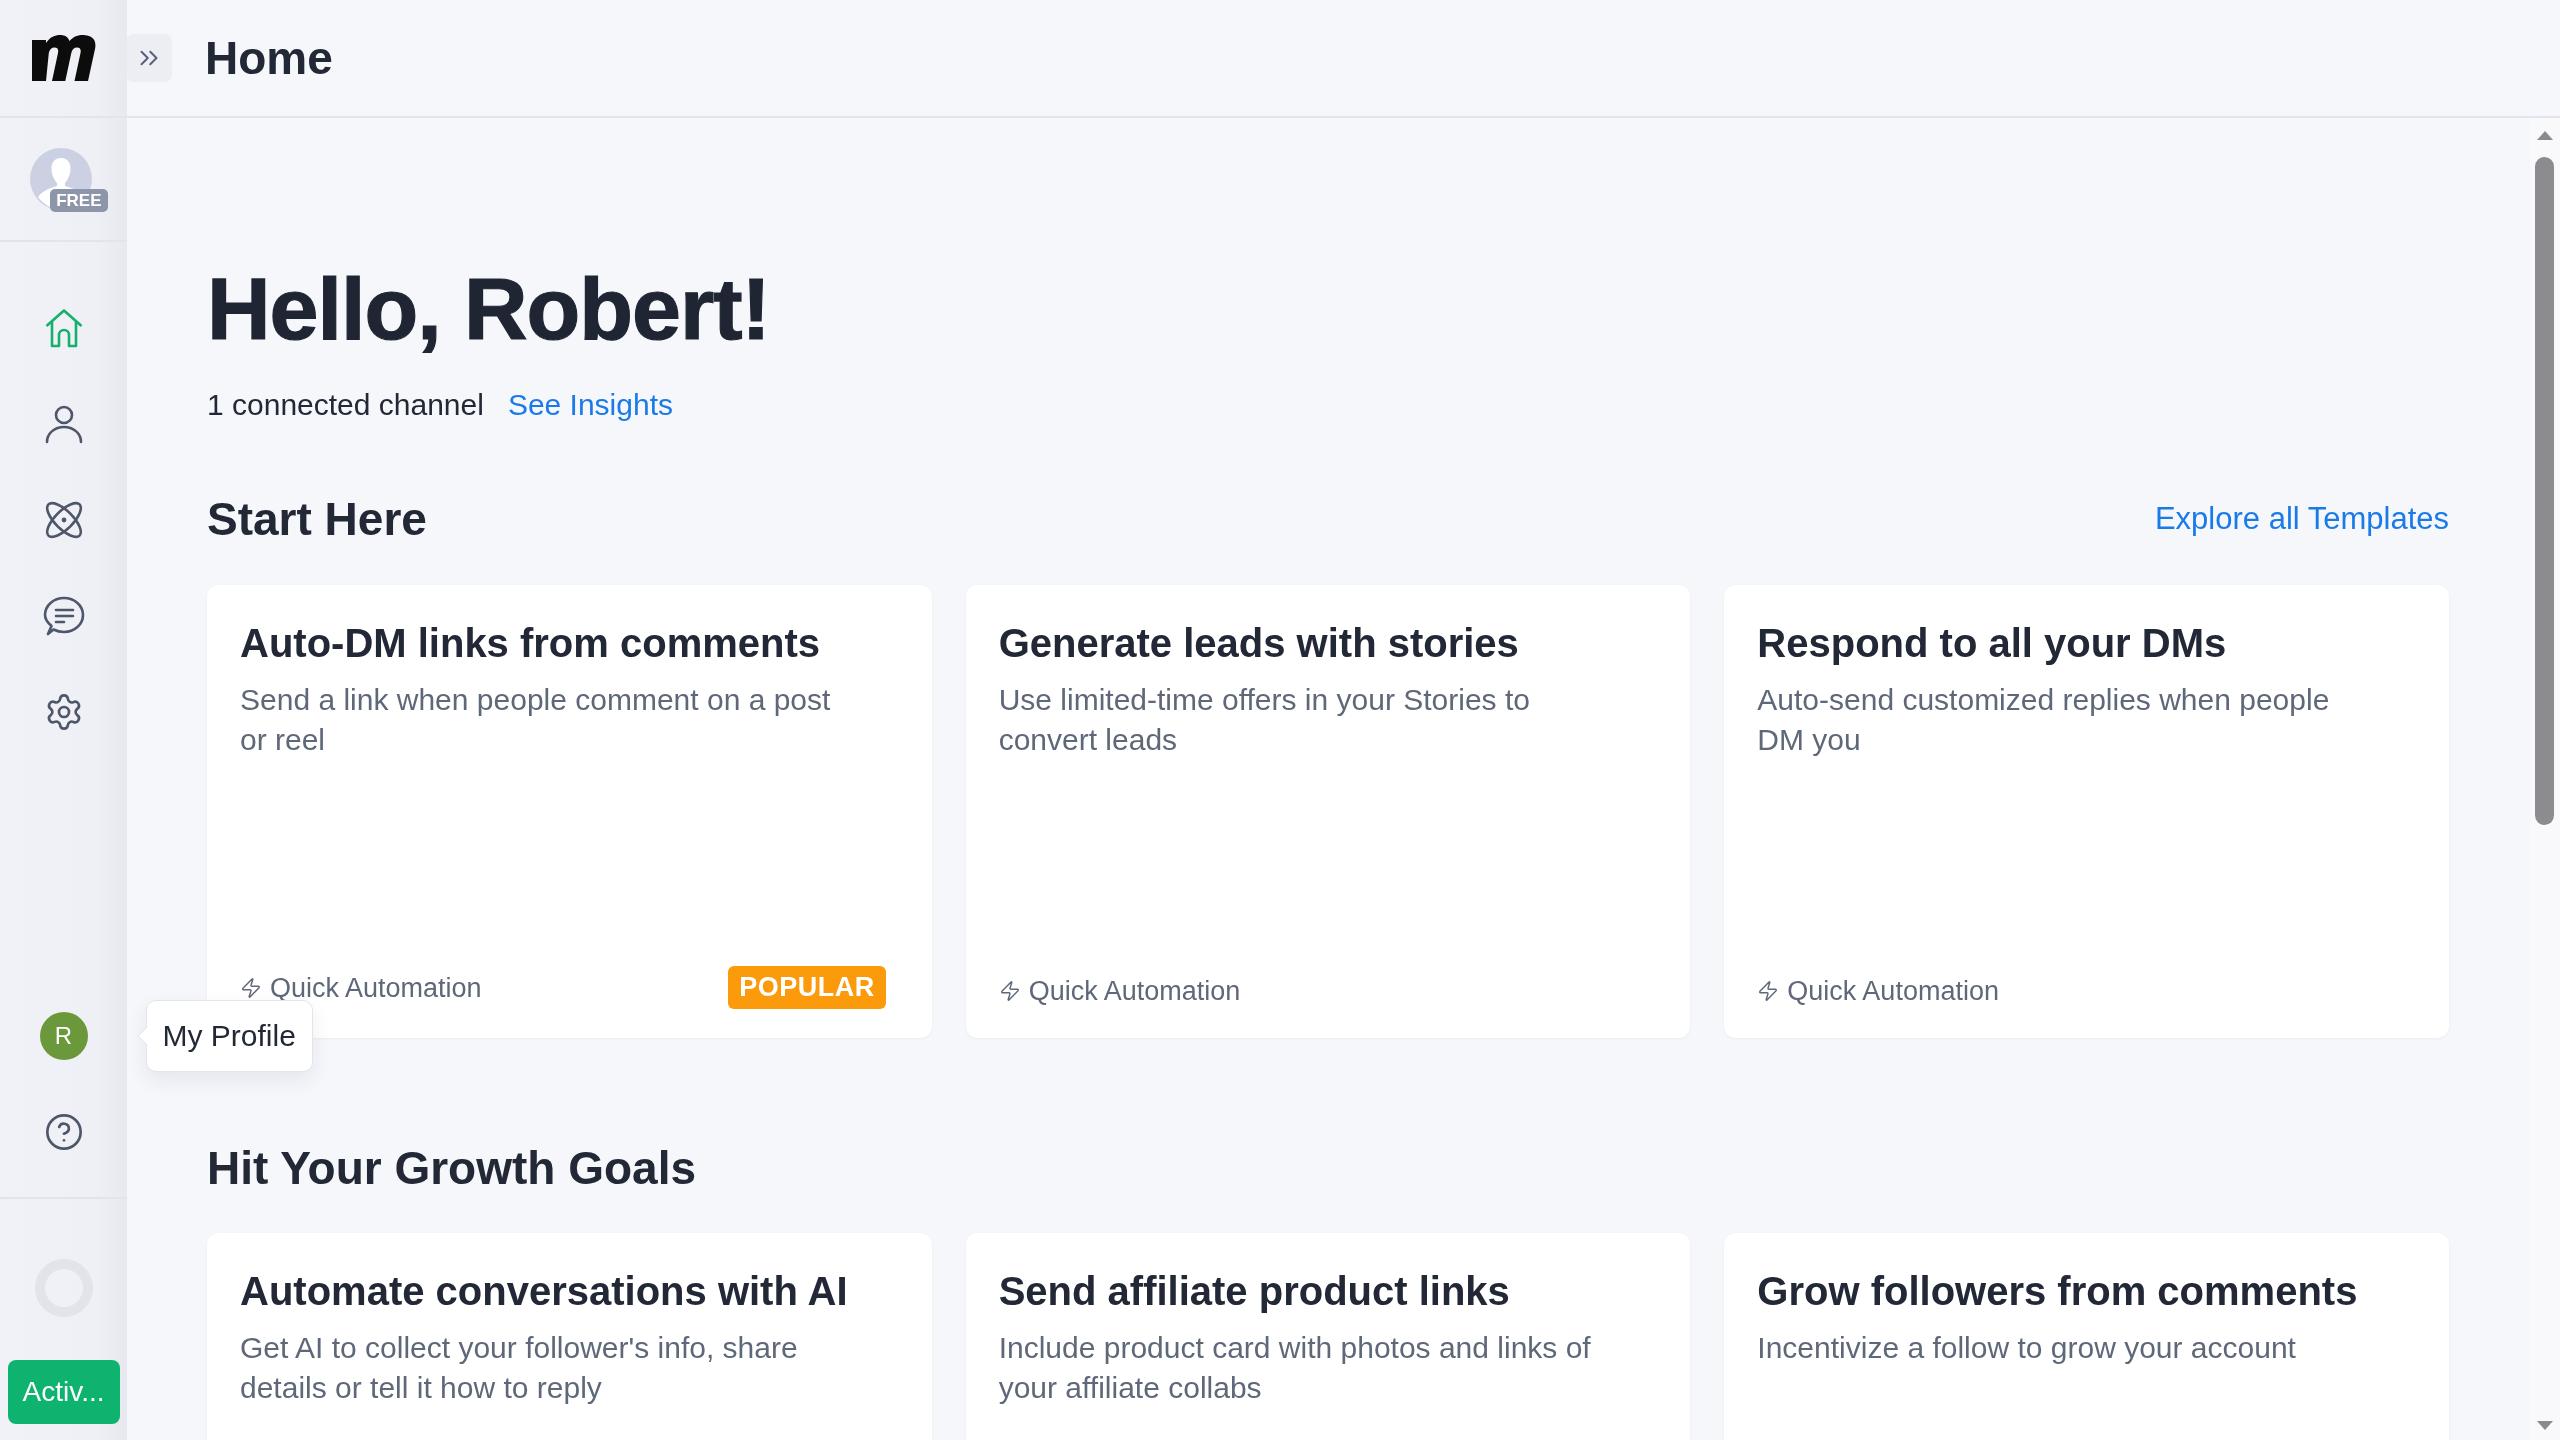 The width and height of the screenshot is (2560, 1440). Describe the element at coordinates (1328, 811) in the screenshot. I see `template-card: Generate leads with stories Use limited-time offers in your Stories to convert leads Quick Automation` at that location.